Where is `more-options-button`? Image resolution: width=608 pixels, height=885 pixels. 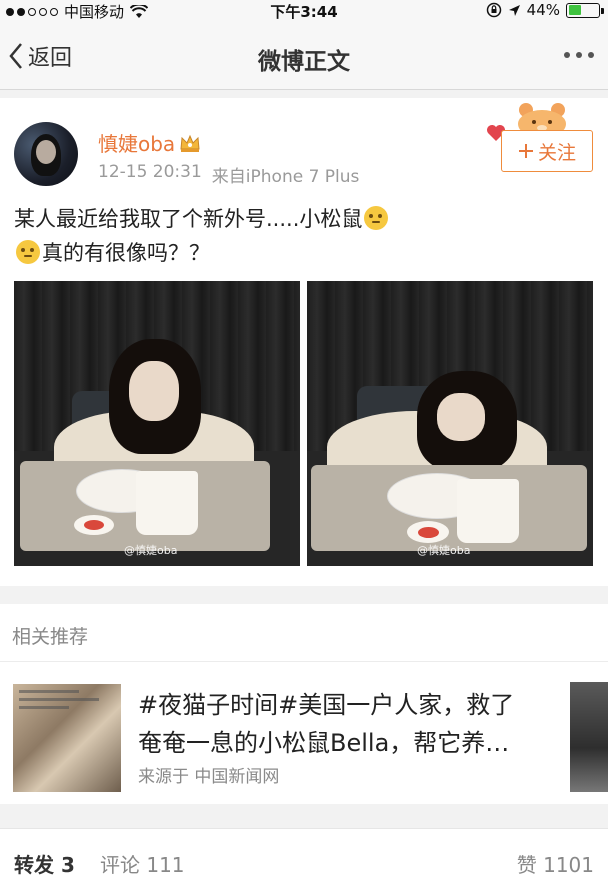 more-options-button is located at coordinates (579, 55).